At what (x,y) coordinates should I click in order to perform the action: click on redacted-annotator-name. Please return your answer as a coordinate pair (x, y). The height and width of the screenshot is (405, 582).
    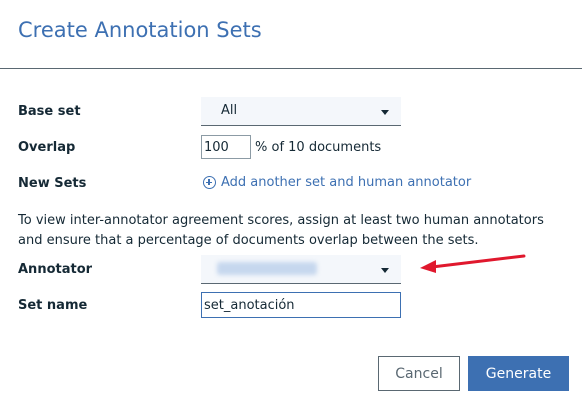
    Looking at the image, I should click on (267, 268).